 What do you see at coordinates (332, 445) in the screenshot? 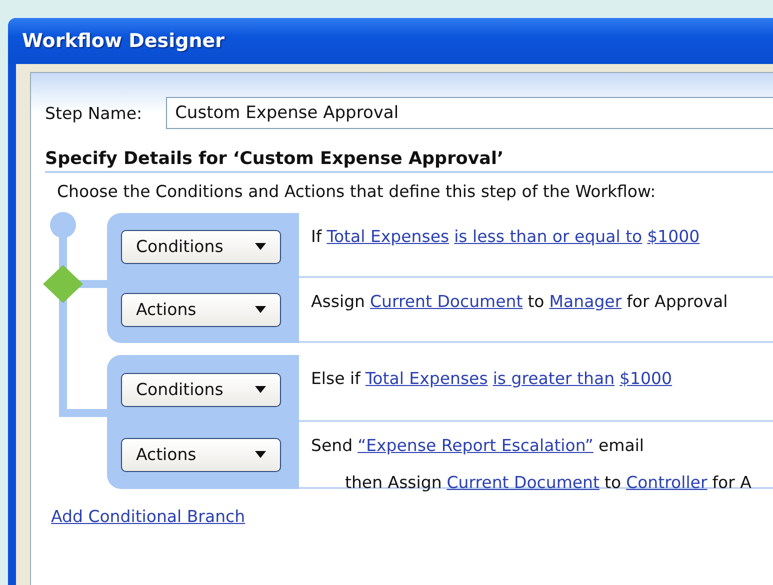
I see `rule-text: Send` at bounding box center [332, 445].